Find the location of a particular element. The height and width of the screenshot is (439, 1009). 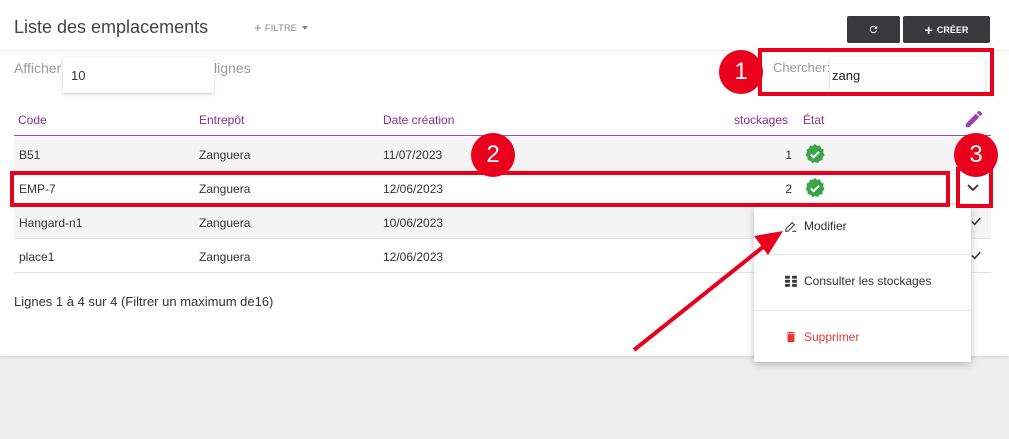

filter-button: + FILTRE is located at coordinates (281, 27).